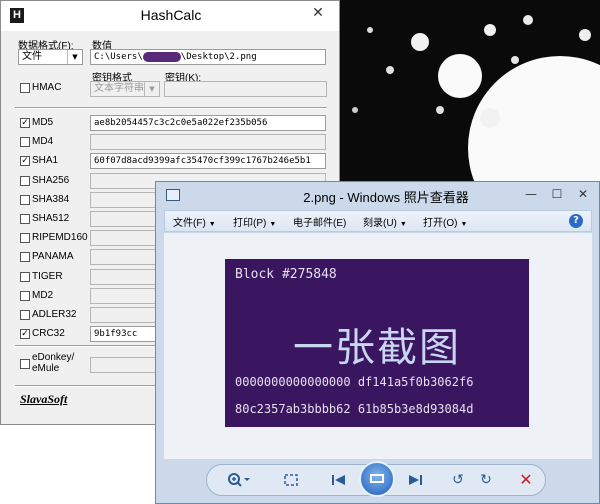 The height and width of the screenshot is (504, 600). I want to click on menu-bar: 文件(F) ▼ 打印(P) ▼ 电子邮件(E) 刻录(U) ▼ 打开(O) ▼ ?, so click(378, 221).